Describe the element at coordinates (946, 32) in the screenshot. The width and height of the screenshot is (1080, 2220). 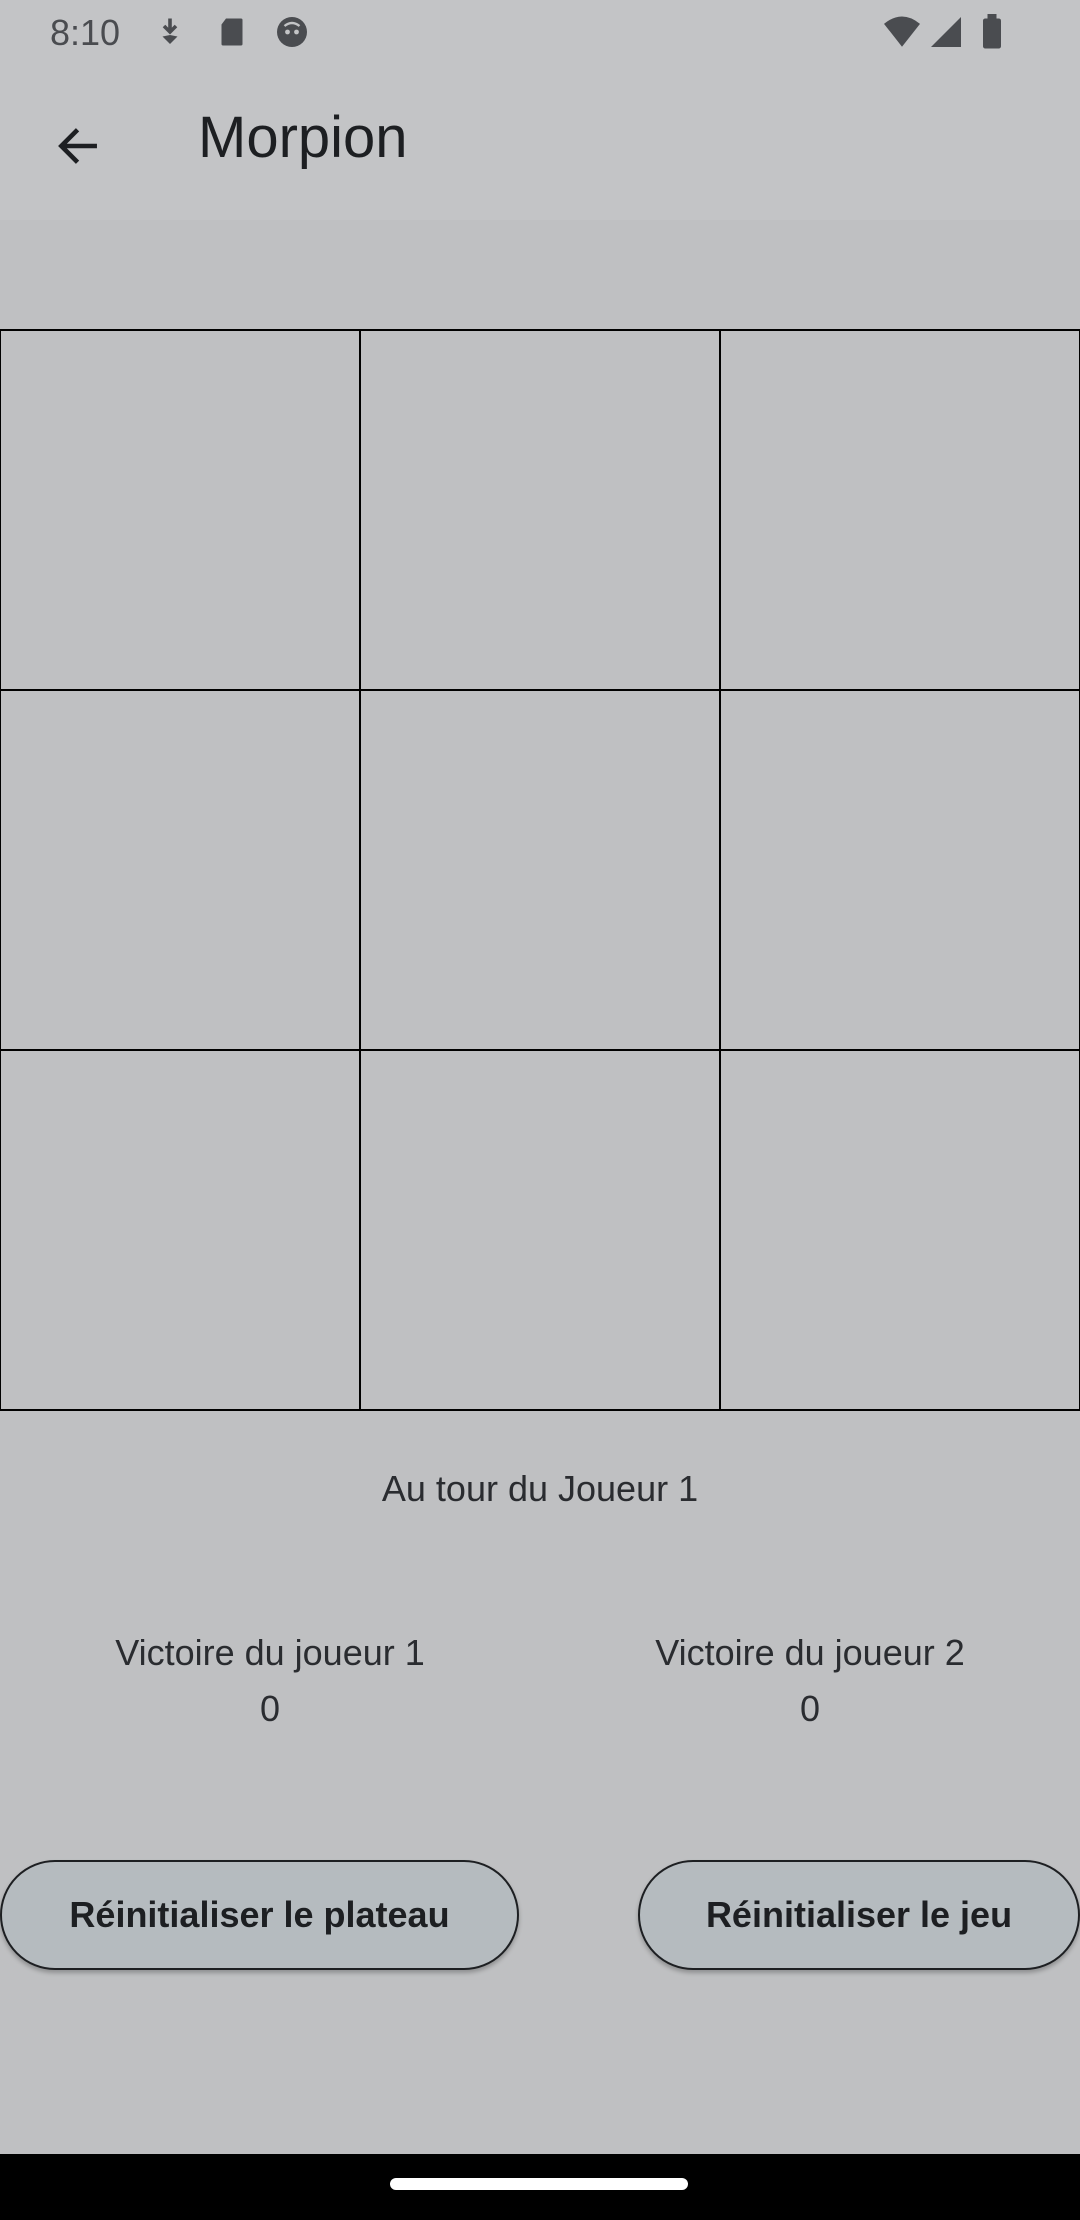
I see `signal-icon` at that location.